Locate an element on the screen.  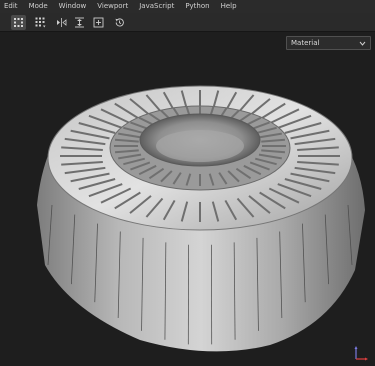
grid-select-button is located at coordinates (18, 22).